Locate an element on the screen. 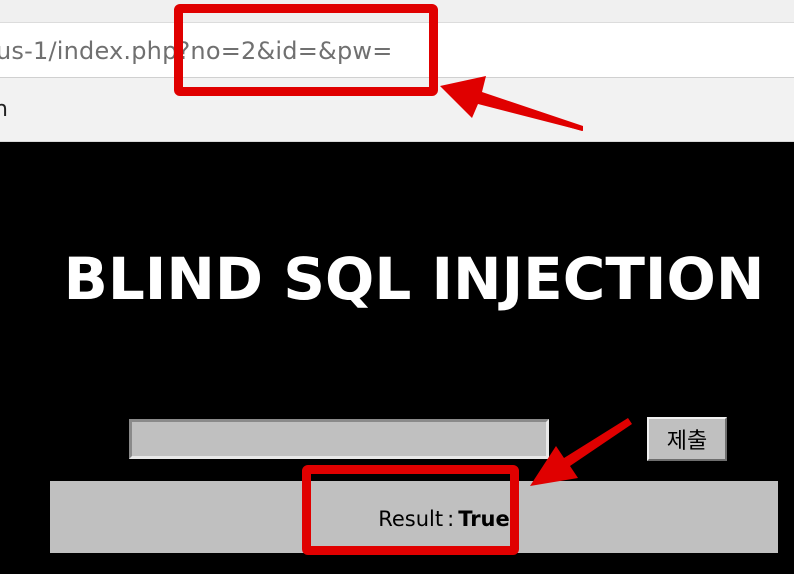  result-line: Result: True is located at coordinates (414, 519).